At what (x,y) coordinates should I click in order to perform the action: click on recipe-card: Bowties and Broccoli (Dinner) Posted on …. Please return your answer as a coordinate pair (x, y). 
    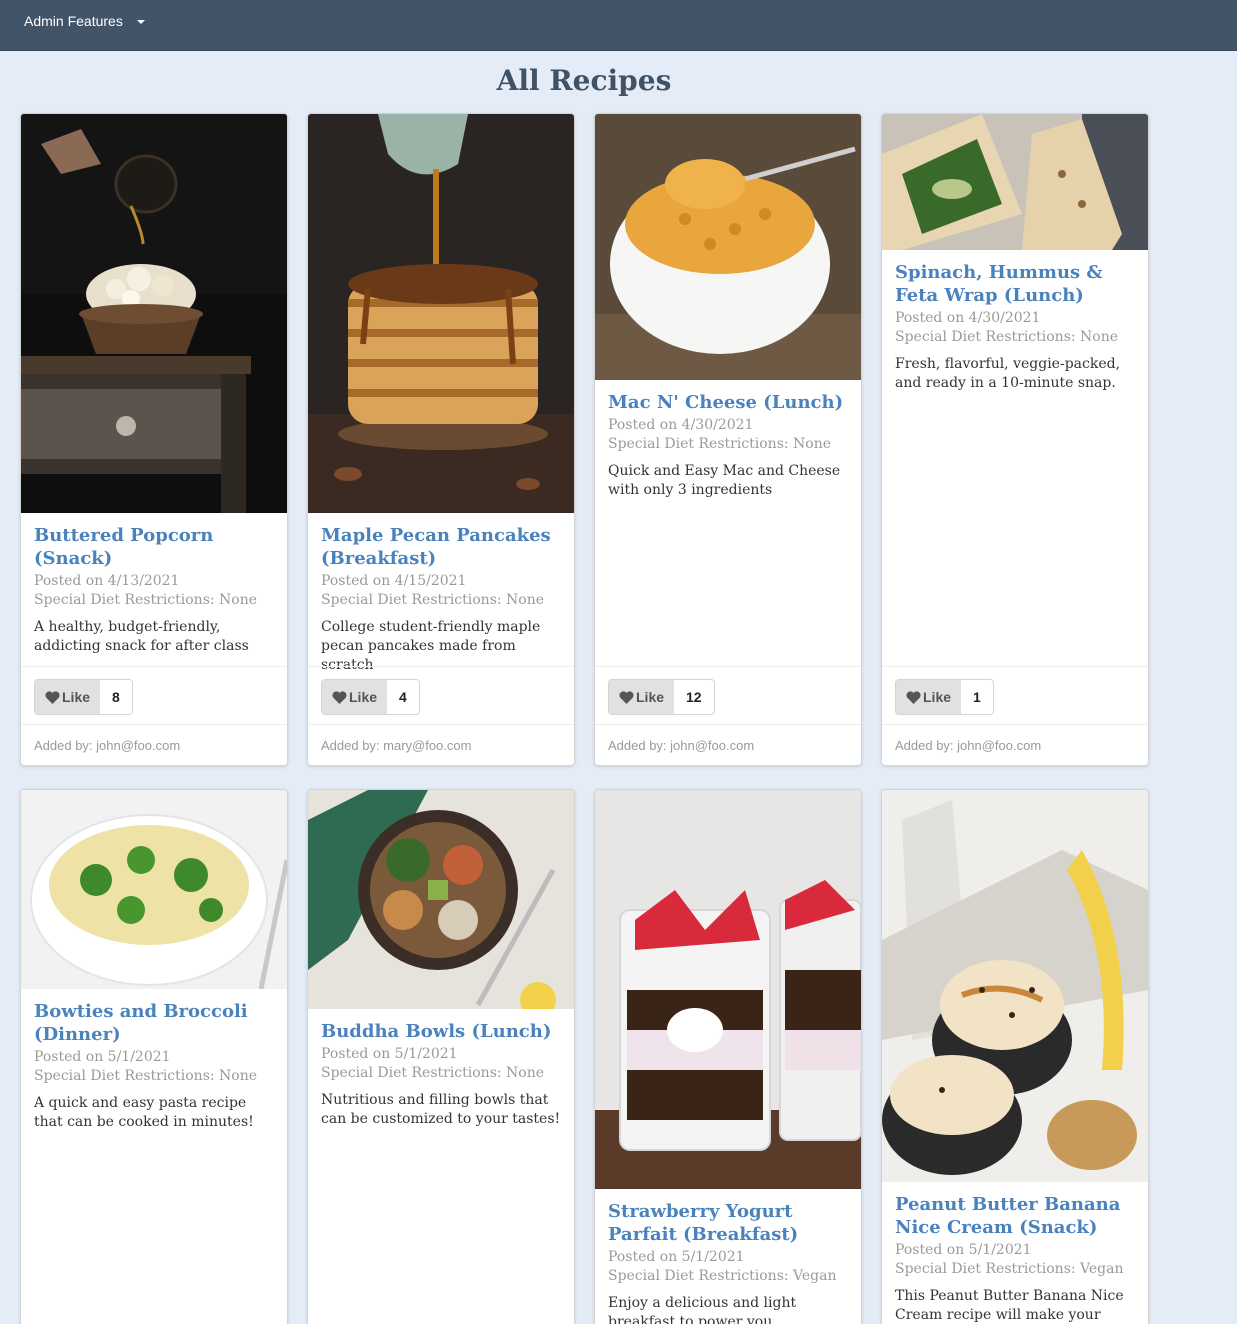
    Looking at the image, I should click on (154, 1056).